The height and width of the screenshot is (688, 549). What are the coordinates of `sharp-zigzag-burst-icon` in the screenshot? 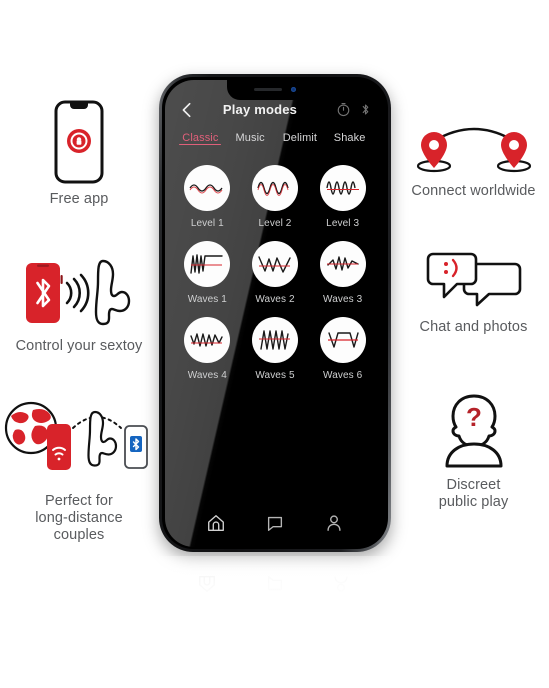 It's located at (342, 263).